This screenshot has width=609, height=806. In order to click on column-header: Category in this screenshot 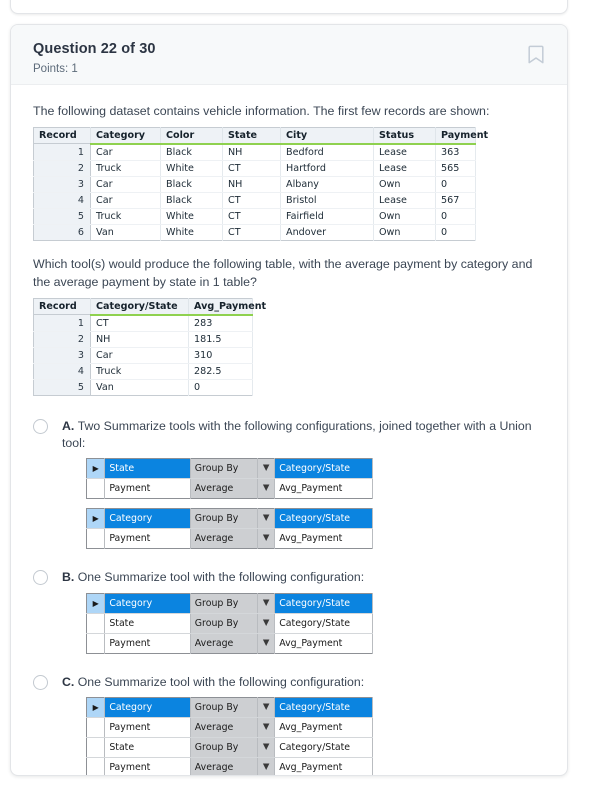, I will do `click(125, 136)`.